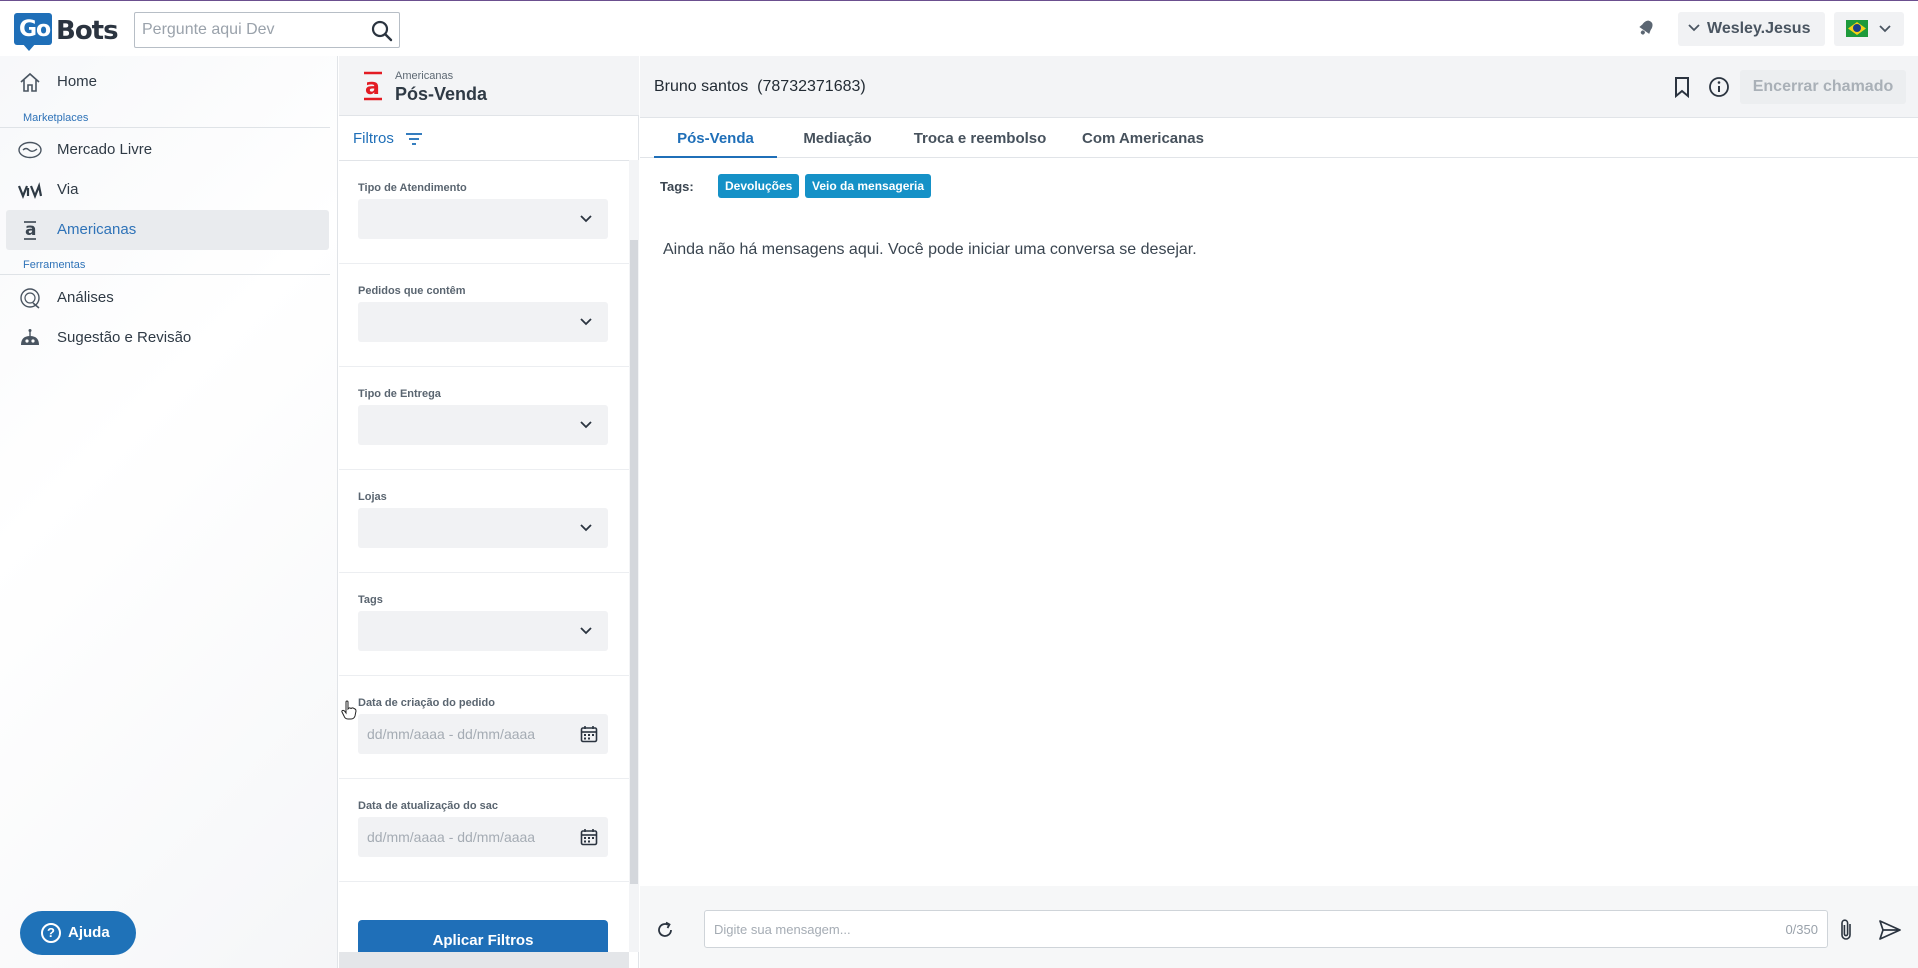 This screenshot has height=968, width=1918. Describe the element at coordinates (30, 190) in the screenshot. I see `via-icon` at that location.